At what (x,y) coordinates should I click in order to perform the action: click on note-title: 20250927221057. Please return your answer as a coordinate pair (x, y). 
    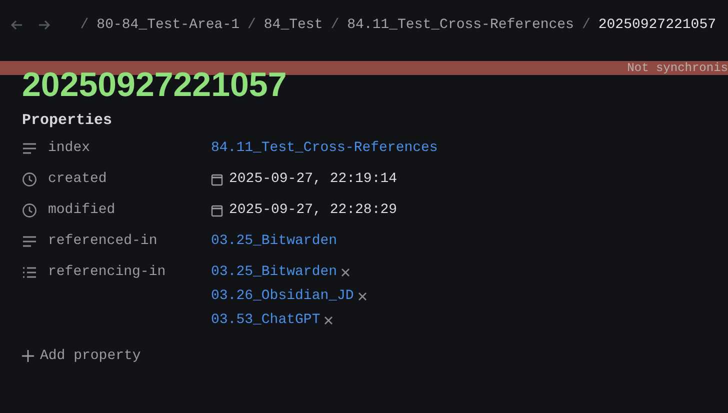
    Looking at the image, I should click on (154, 85).